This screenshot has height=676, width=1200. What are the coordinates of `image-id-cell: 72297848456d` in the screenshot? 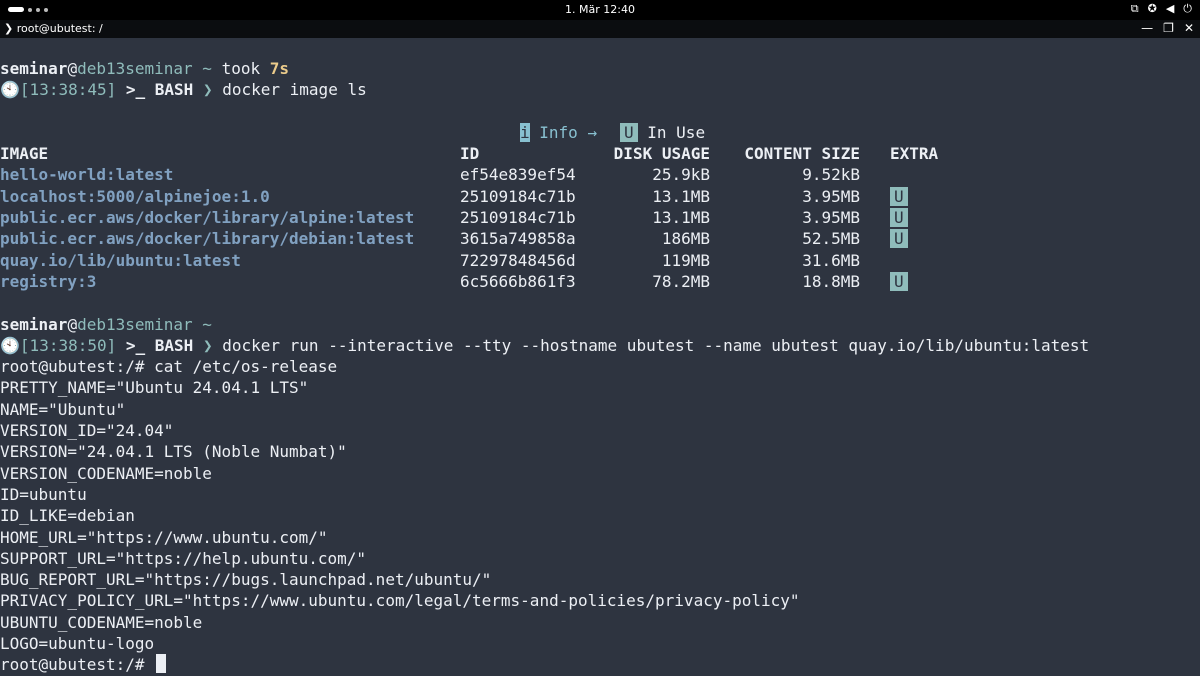 It's located at (518, 260).